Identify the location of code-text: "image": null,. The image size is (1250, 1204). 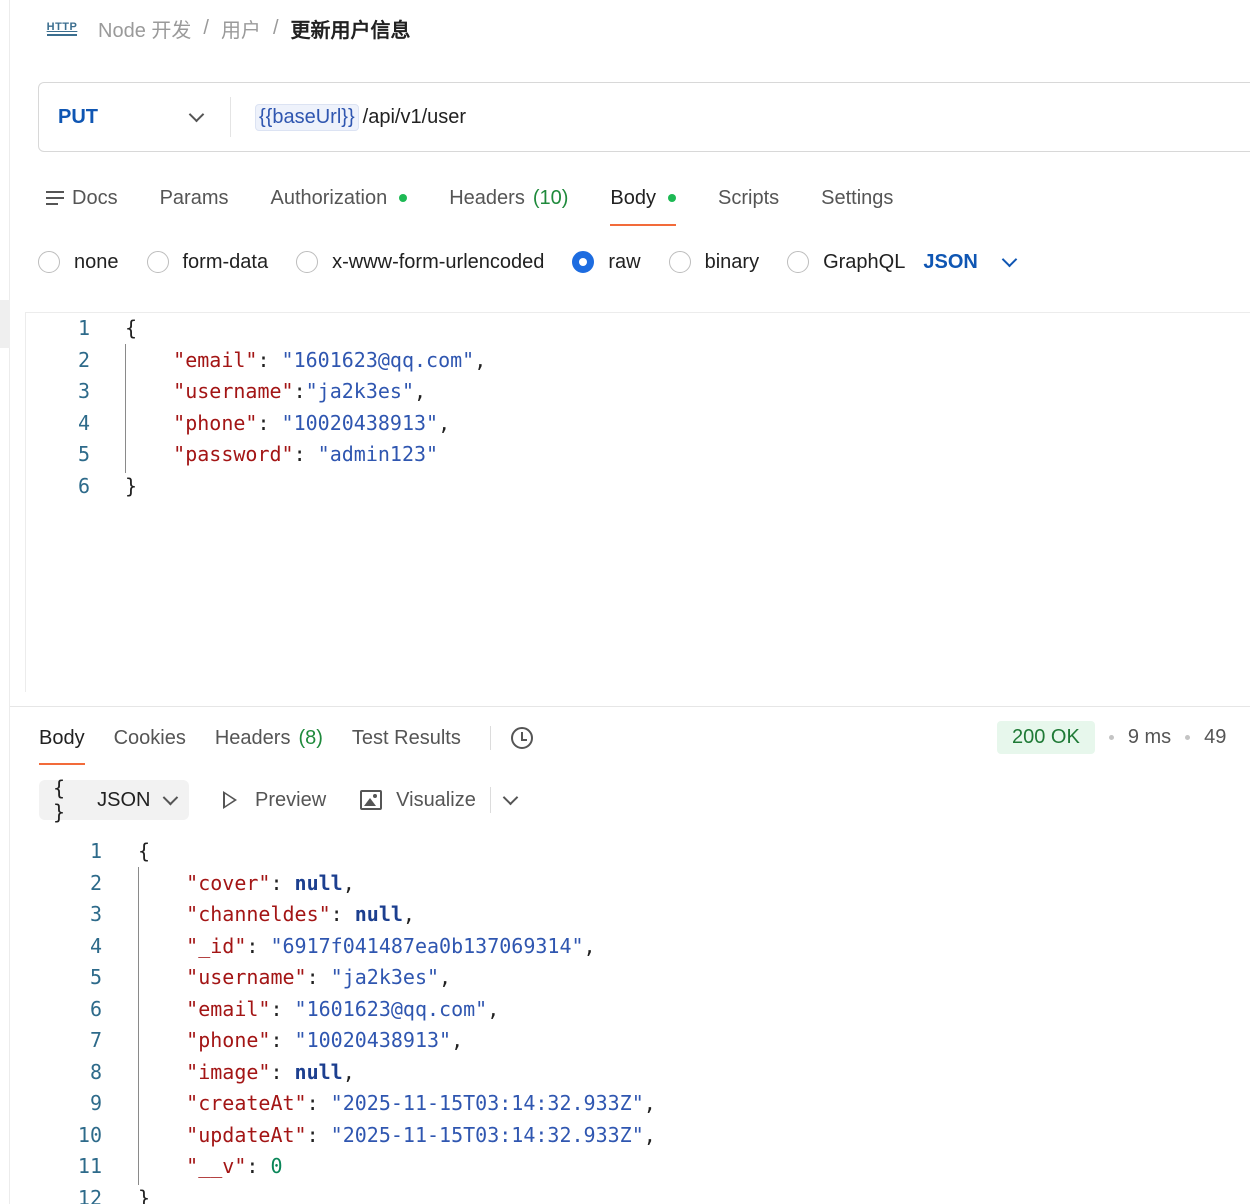
(246, 1071).